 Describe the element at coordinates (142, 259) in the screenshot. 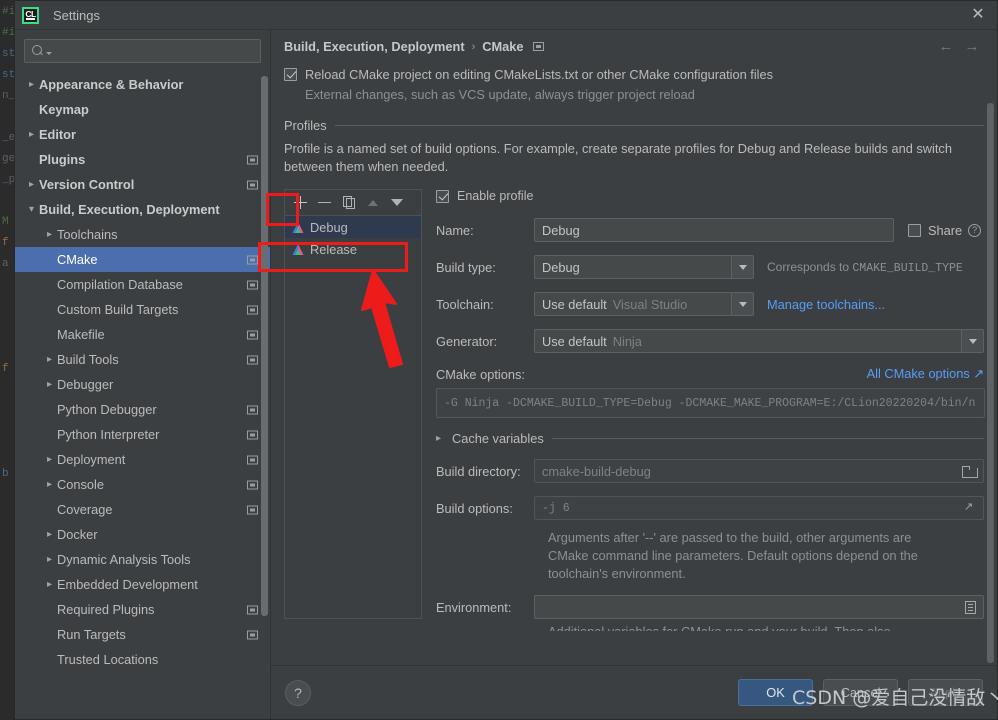

I see `sidebar-item-cmake: CMake` at that location.